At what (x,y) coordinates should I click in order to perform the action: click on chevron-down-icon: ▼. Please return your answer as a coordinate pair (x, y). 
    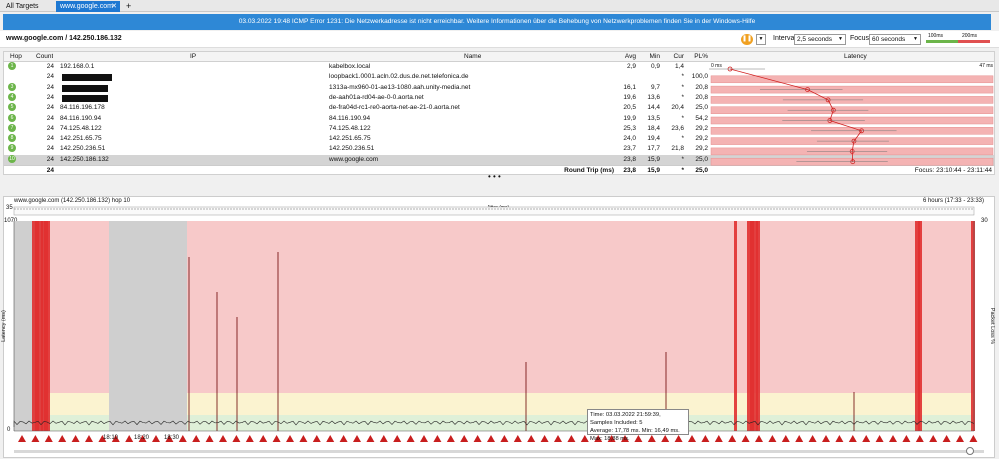
    Looking at the image, I should click on (915, 39).